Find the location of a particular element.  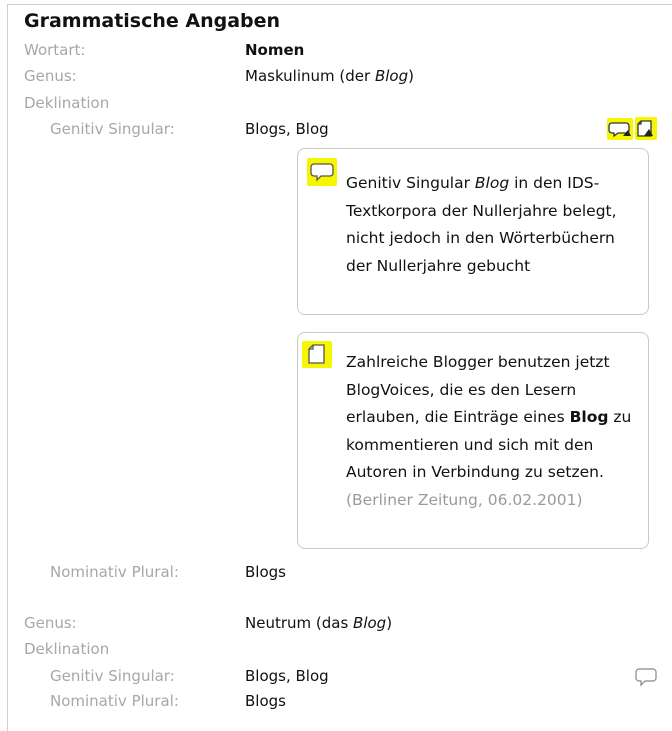

nominativ-plural-label-1: Nominativ Plural: is located at coordinates (114, 572).